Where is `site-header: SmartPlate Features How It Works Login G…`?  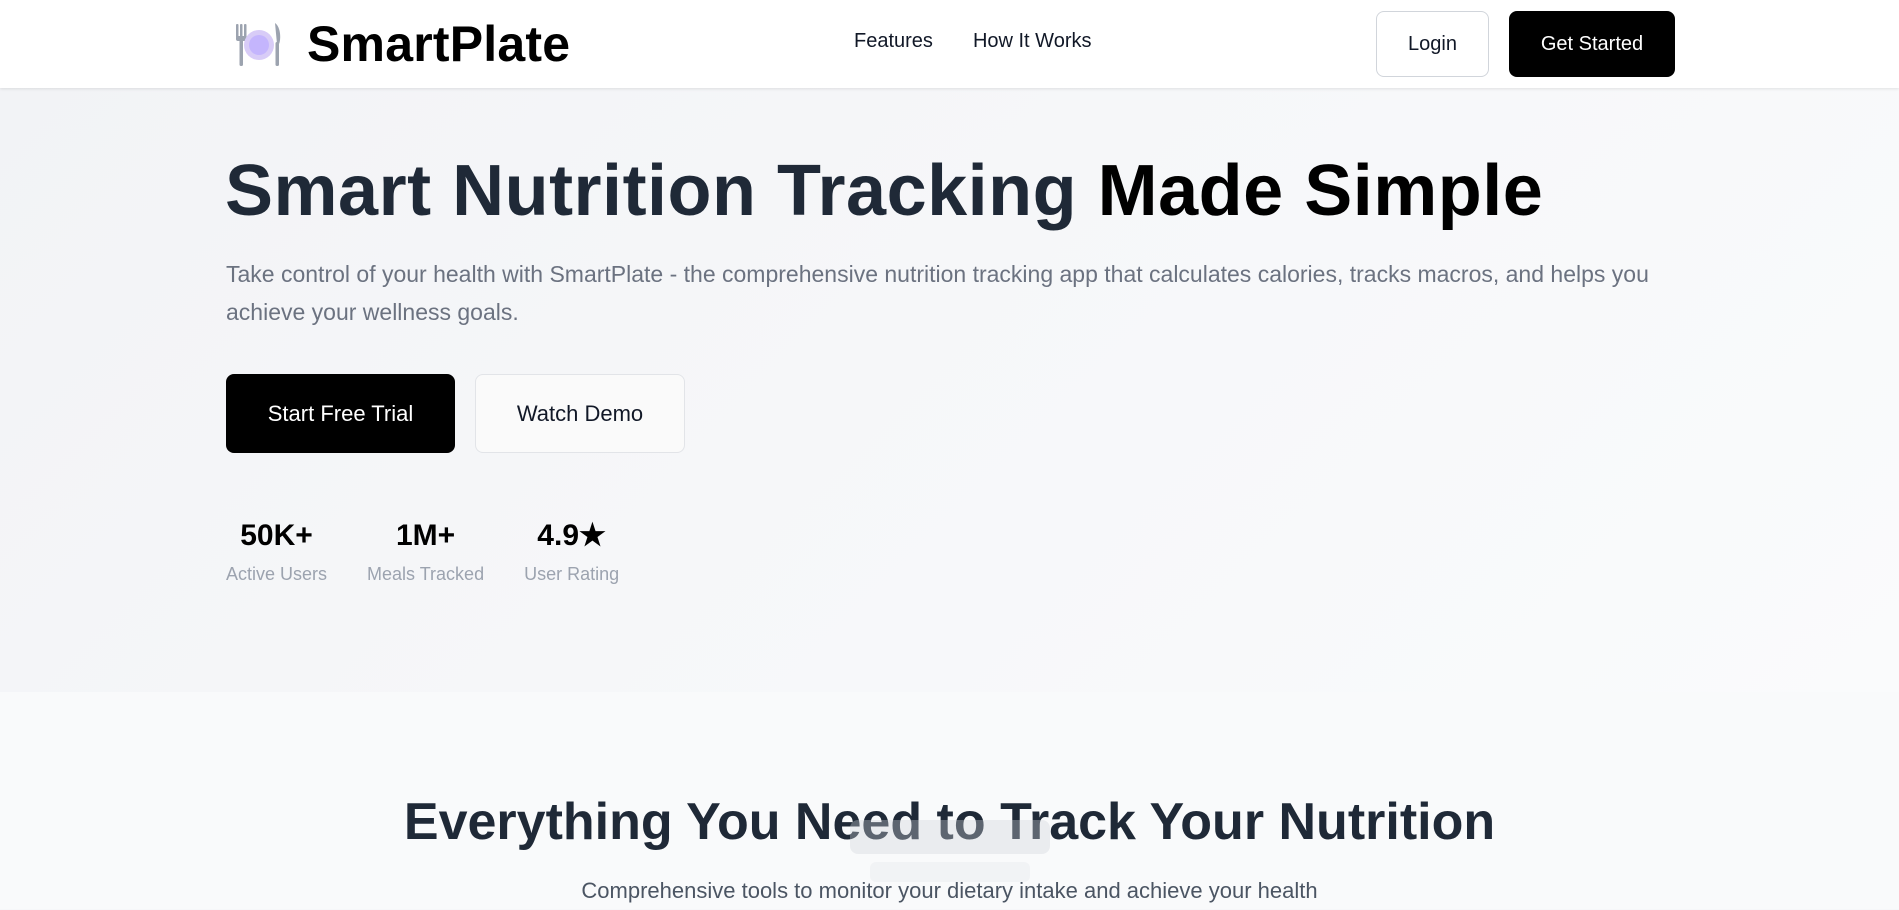
site-header: SmartPlate Features How It Works Login G… is located at coordinates (949, 44).